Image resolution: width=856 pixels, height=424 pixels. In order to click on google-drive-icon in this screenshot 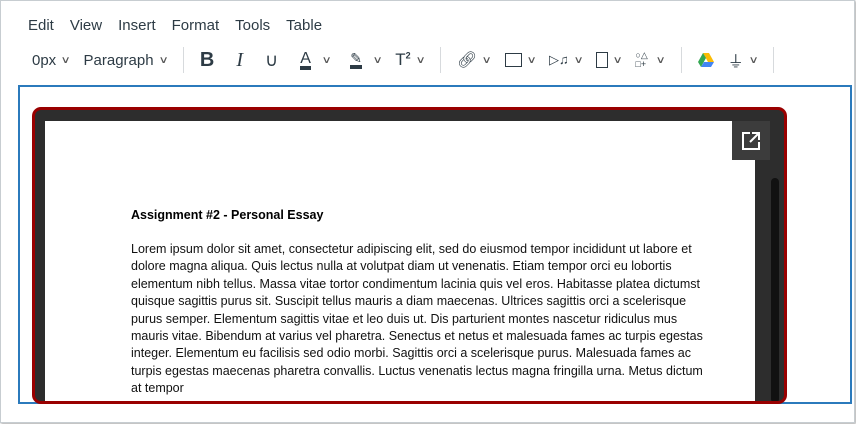, I will do `click(705, 60)`.